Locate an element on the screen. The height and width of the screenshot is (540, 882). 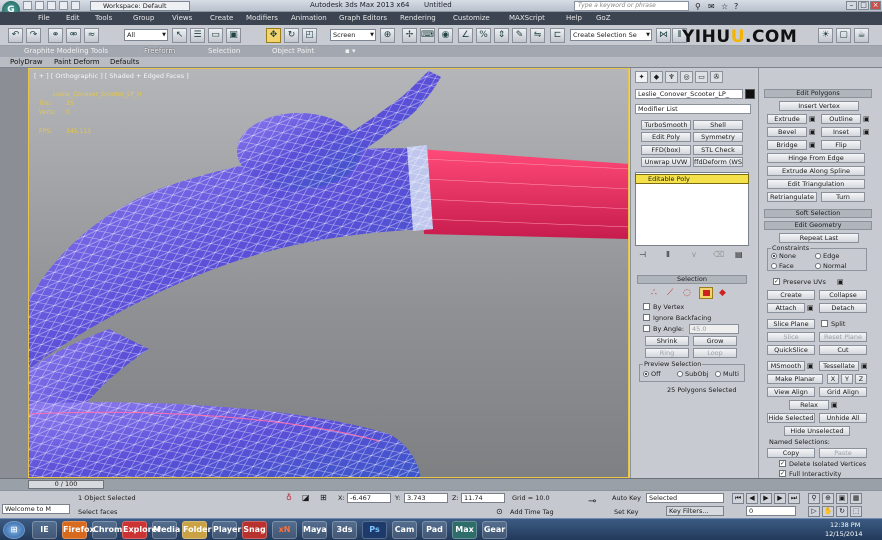
shell-button: Shell is located at coordinates (718, 125).